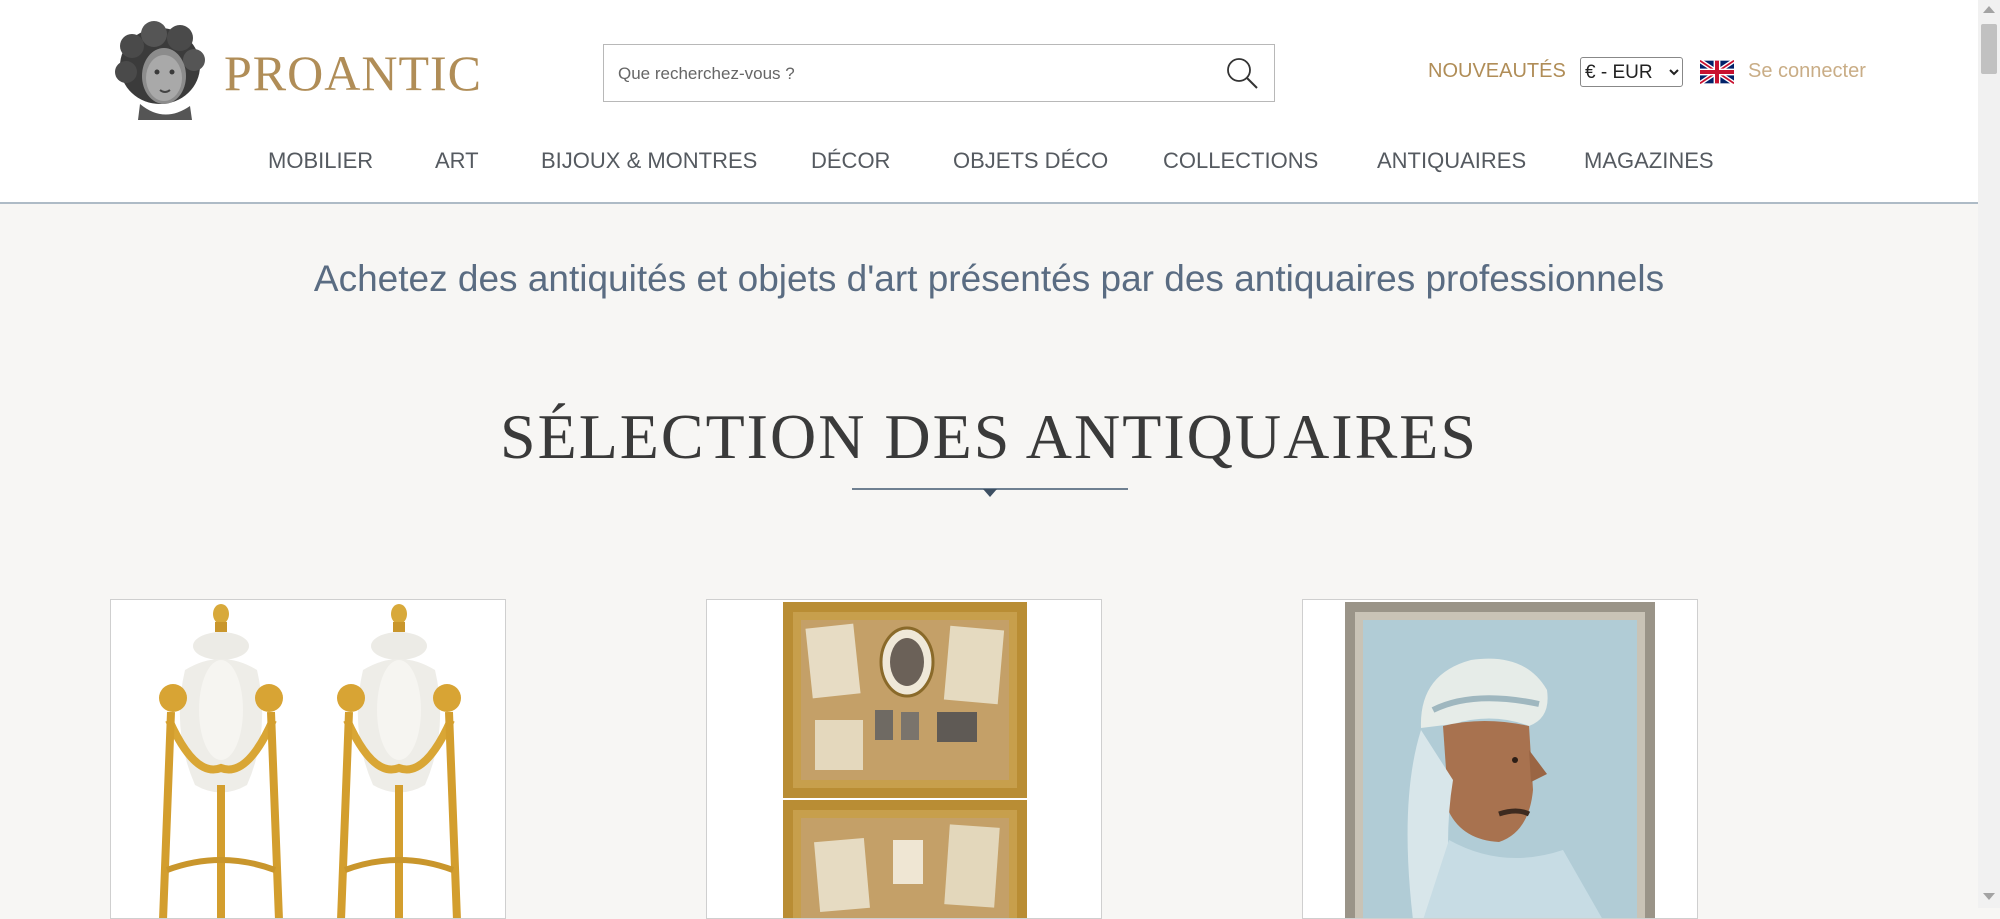 The image size is (2000, 919). I want to click on product-card-vases, so click(308, 759).